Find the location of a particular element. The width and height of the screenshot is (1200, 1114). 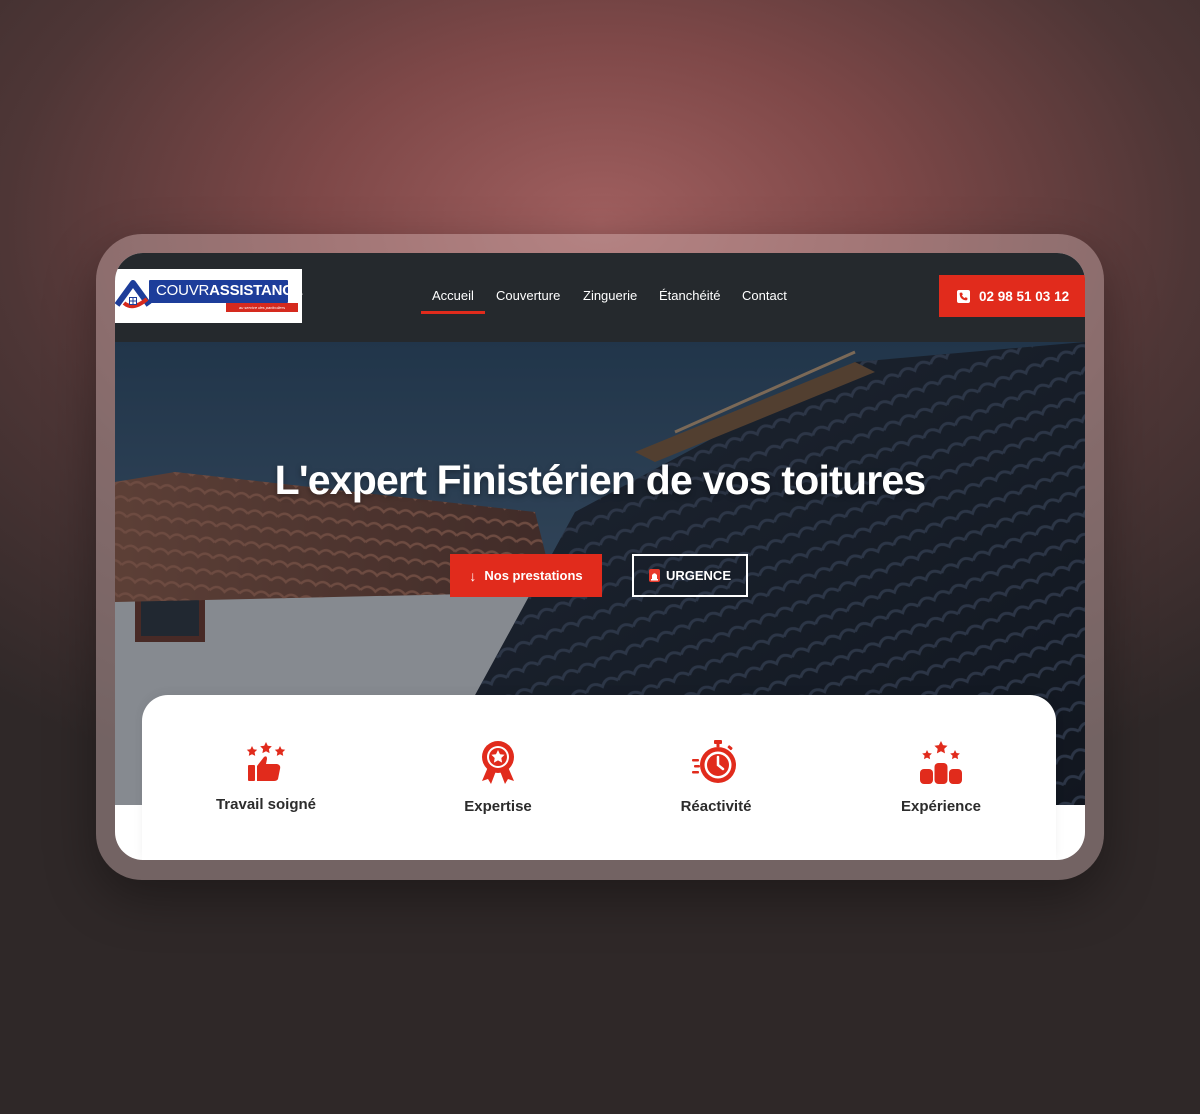

feature-reactivite: Réactivité is located at coordinates (716, 777).